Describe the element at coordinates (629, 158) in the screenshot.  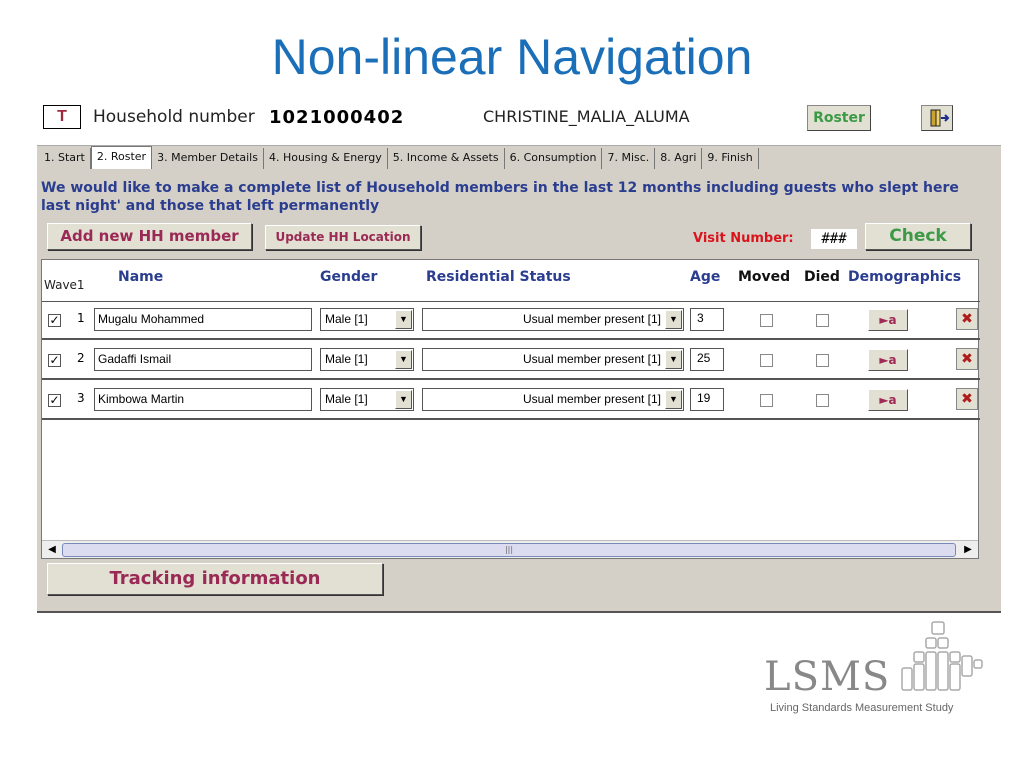
I see `tab-misc: 7. Misc.` at that location.